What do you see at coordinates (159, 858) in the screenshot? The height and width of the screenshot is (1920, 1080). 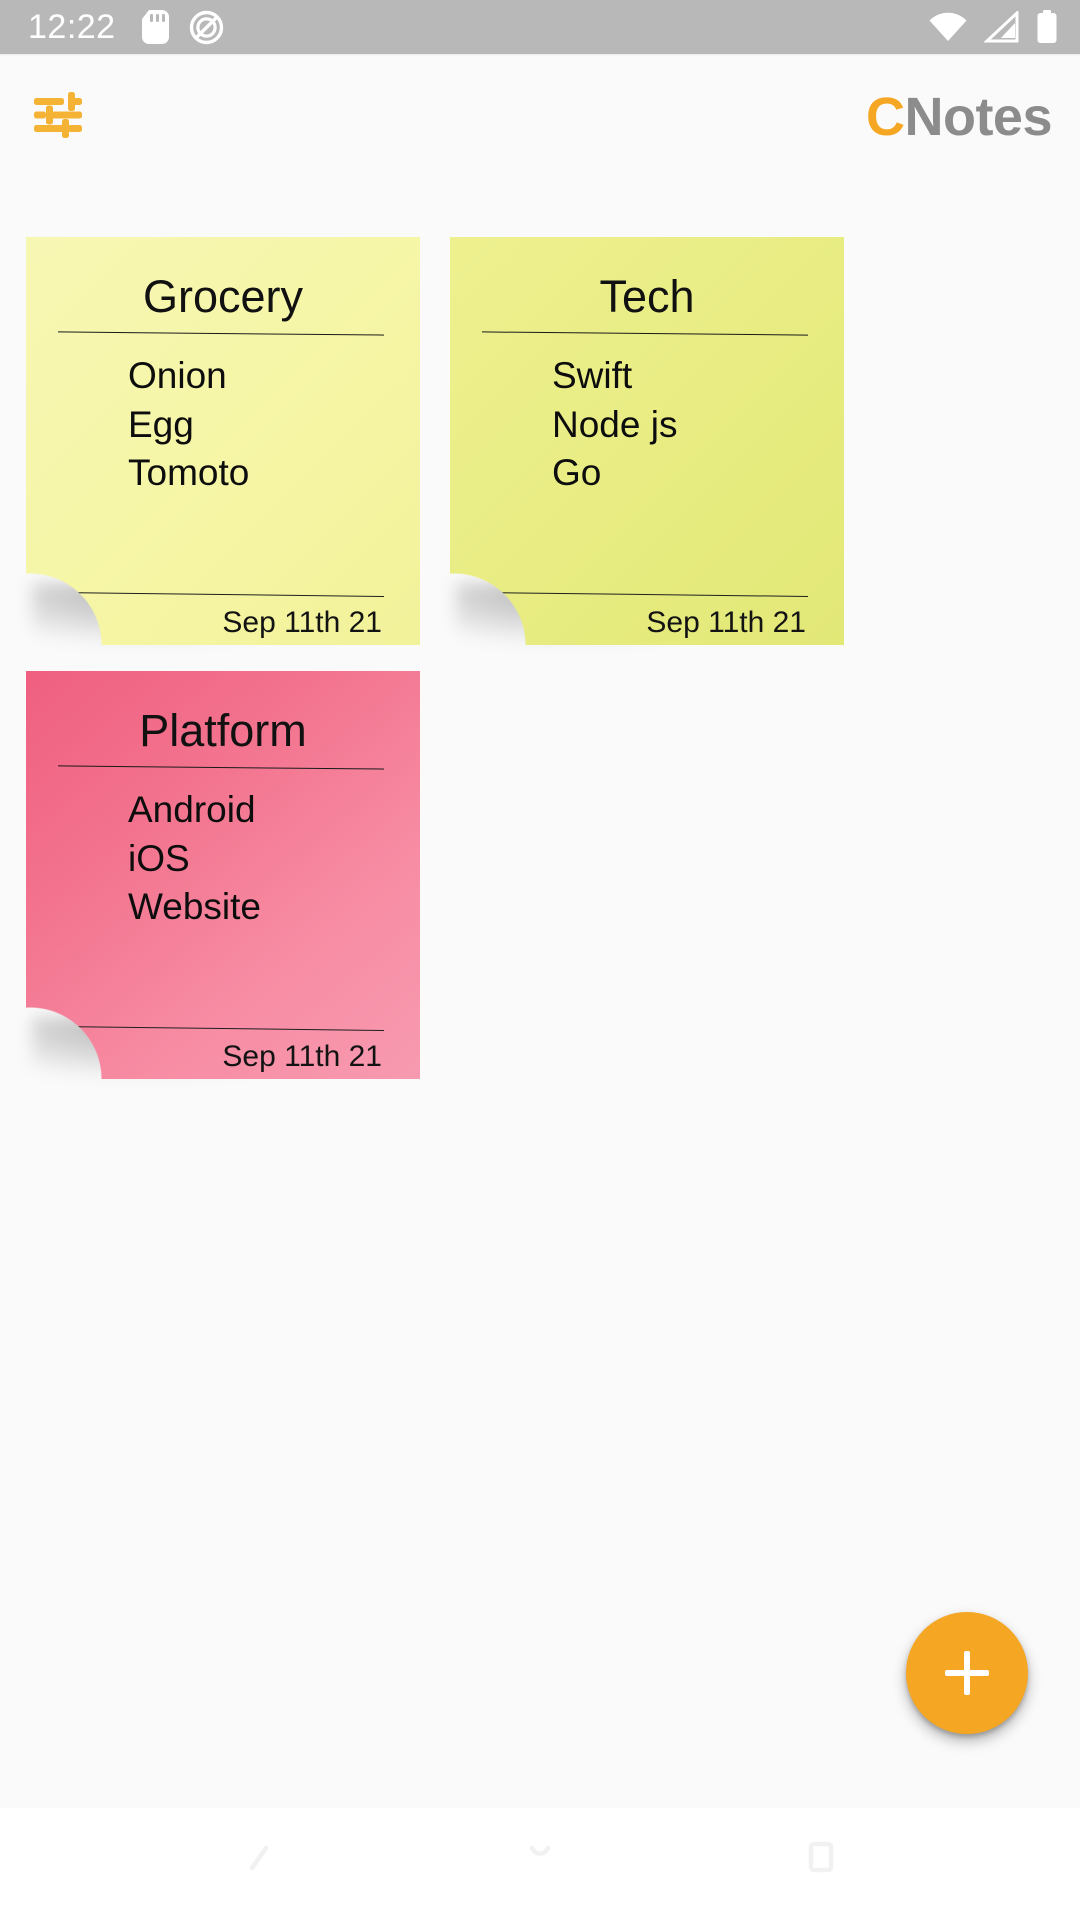 I see `note-item: iOS` at bounding box center [159, 858].